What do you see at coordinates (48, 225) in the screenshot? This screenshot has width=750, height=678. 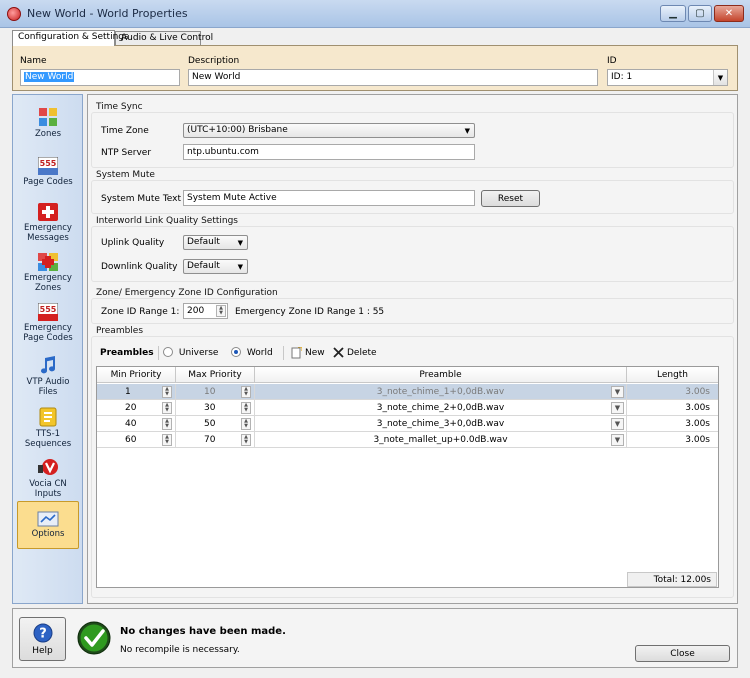 I see `sidebar-item-emergency-messages: Emergency Messages` at bounding box center [48, 225].